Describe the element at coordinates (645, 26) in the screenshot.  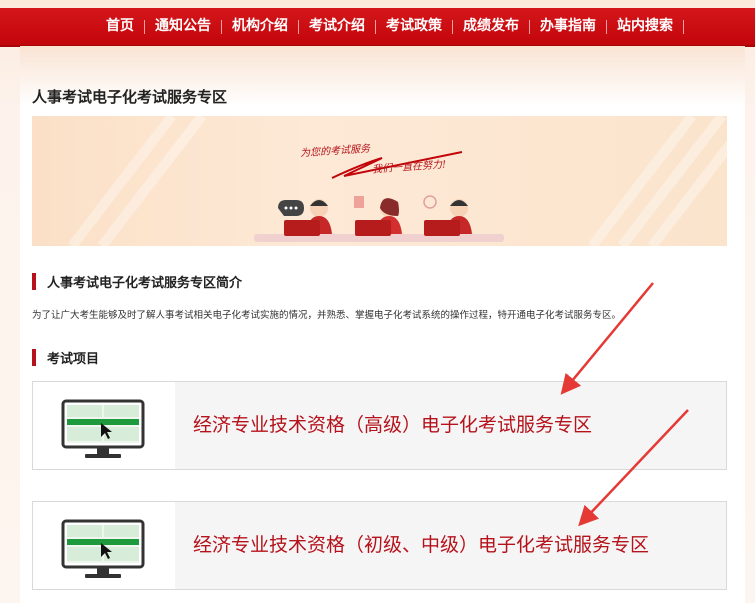
I see `nav-item-search: 站内搜索` at that location.